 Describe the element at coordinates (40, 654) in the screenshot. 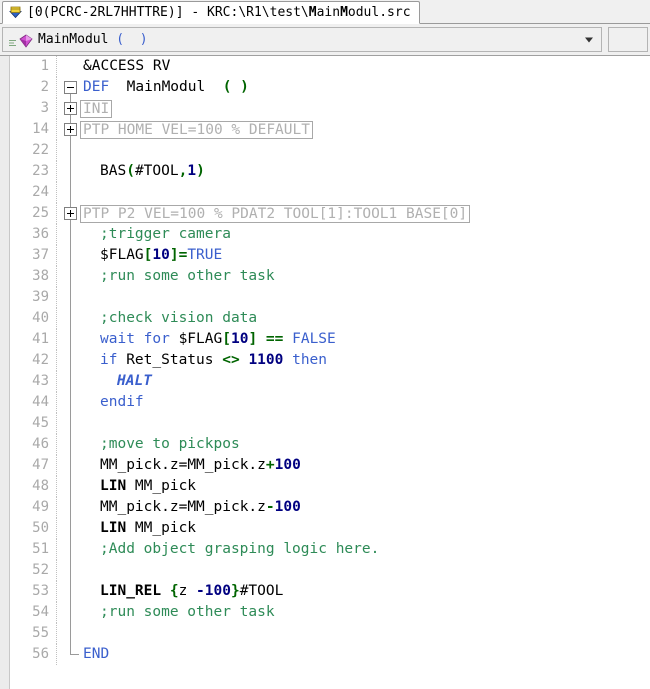

I see `line-number: 56` at that location.